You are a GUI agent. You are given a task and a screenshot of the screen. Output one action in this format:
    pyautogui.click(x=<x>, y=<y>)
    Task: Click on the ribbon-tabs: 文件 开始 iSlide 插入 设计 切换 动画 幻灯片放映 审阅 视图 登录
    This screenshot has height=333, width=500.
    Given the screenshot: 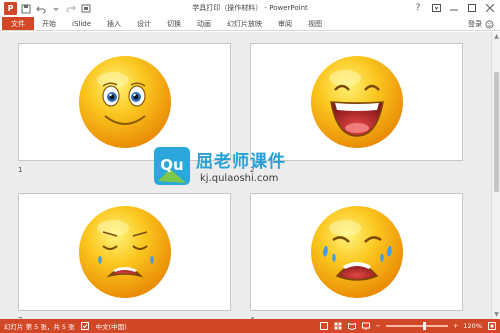 What is the action you would take?
    pyautogui.click(x=250, y=24)
    